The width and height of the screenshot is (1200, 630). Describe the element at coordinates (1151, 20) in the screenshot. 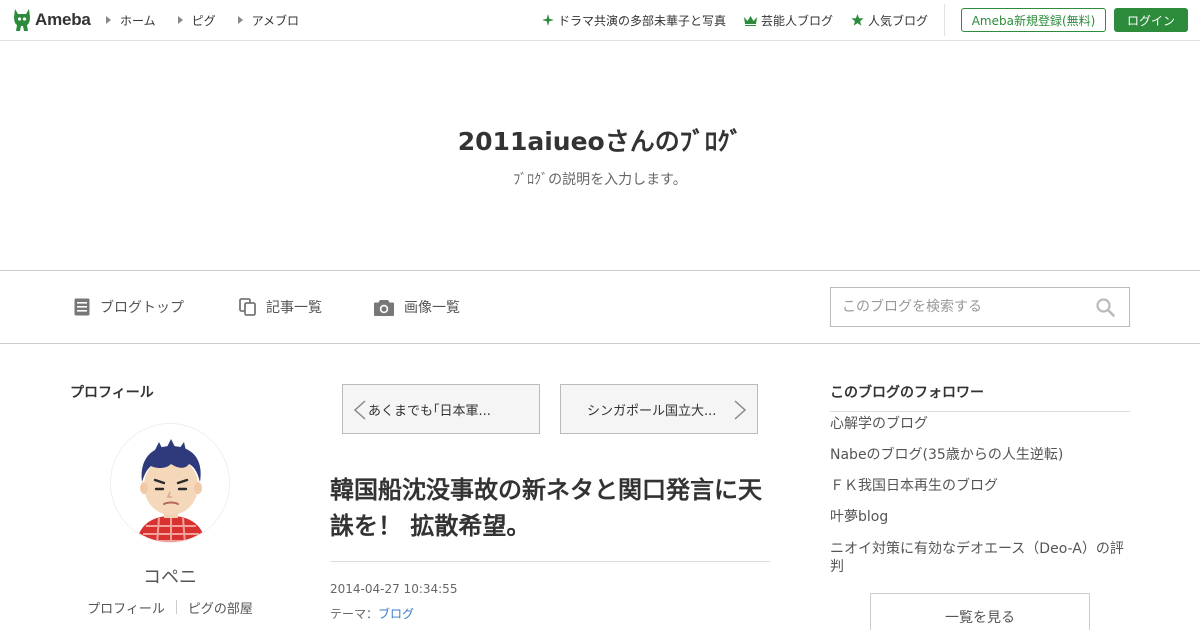

I see `login-button: ログイン` at that location.